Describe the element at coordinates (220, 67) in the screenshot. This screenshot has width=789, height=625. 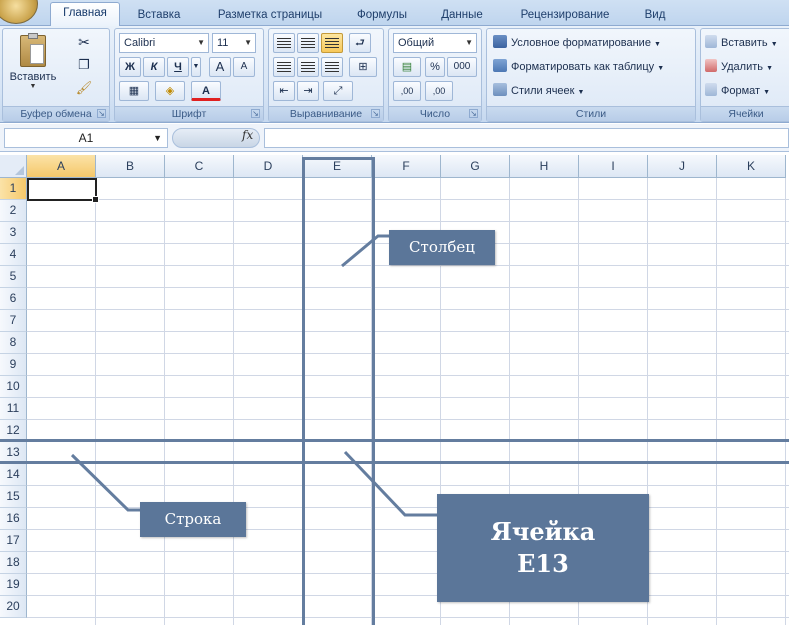
I see `grow-font-button: A` at that location.